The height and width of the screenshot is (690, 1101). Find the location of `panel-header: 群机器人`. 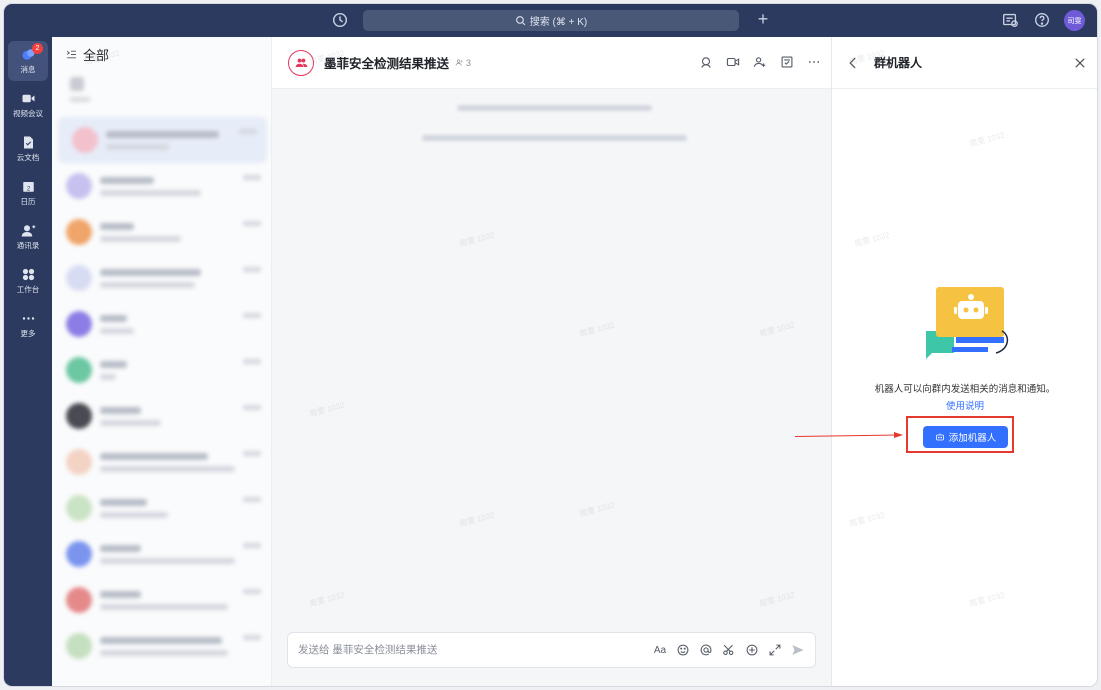

panel-header: 群机器人 is located at coordinates (964, 63).